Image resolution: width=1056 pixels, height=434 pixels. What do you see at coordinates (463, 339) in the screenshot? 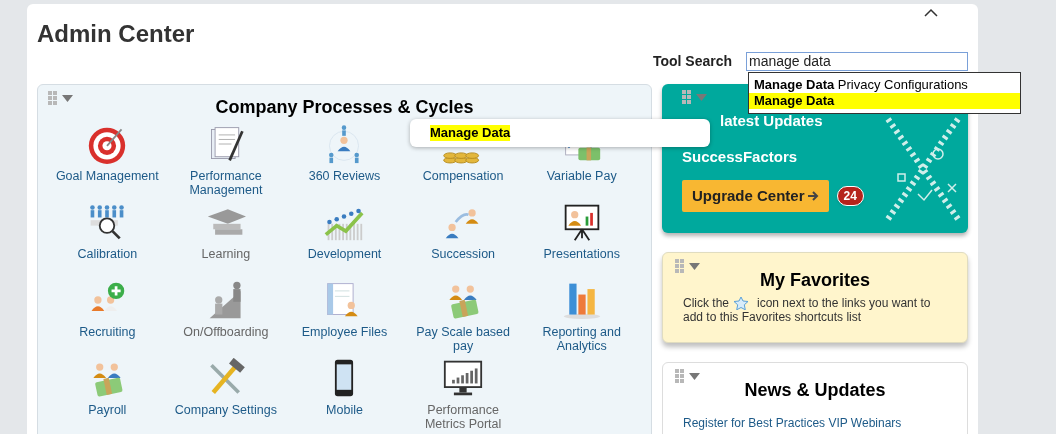
I see `process-link: Pay Scale based pay` at bounding box center [463, 339].